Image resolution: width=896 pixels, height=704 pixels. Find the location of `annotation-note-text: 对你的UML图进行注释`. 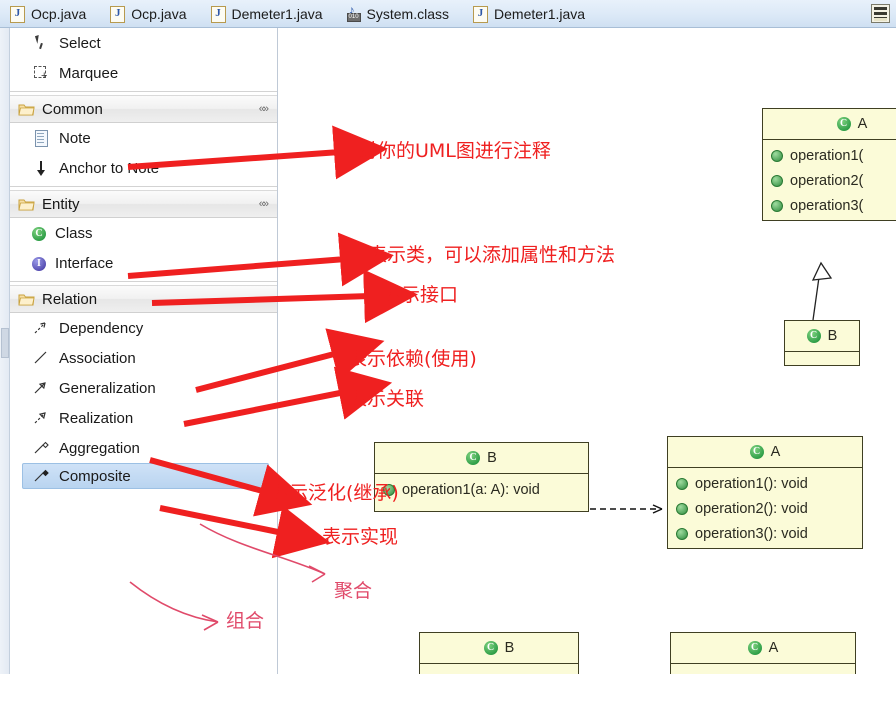

annotation-note-text: 对你的UML图进行注释 is located at coordinates (454, 151).